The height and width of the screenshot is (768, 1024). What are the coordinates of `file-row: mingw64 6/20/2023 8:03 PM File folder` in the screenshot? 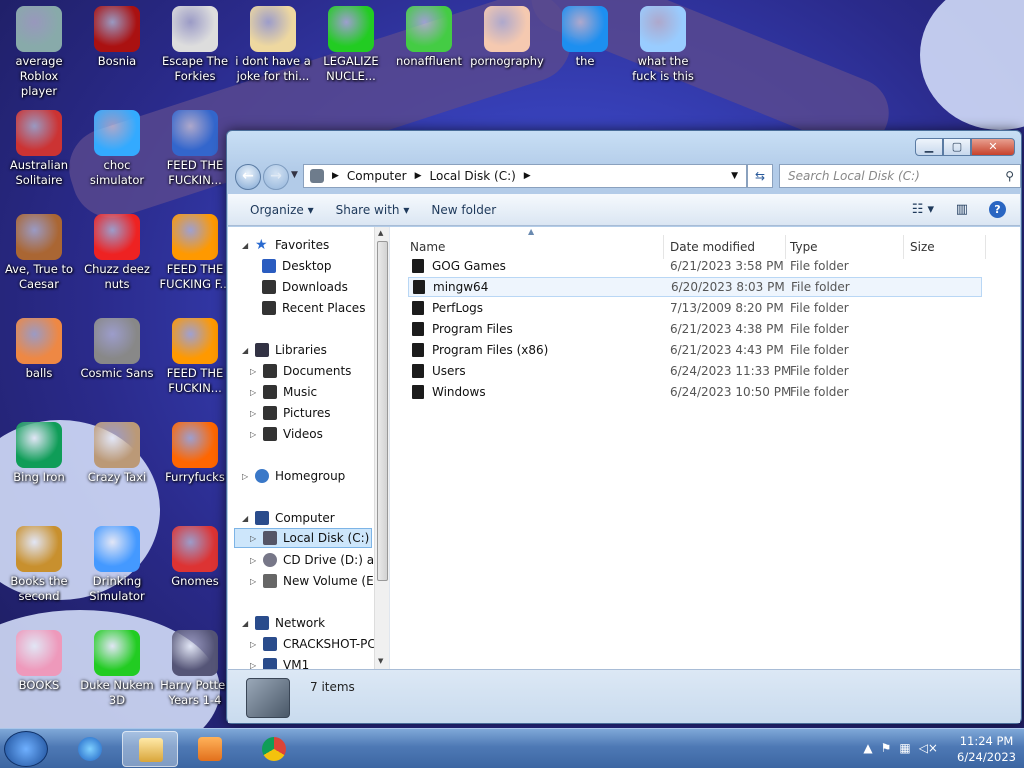 It's located at (695, 287).